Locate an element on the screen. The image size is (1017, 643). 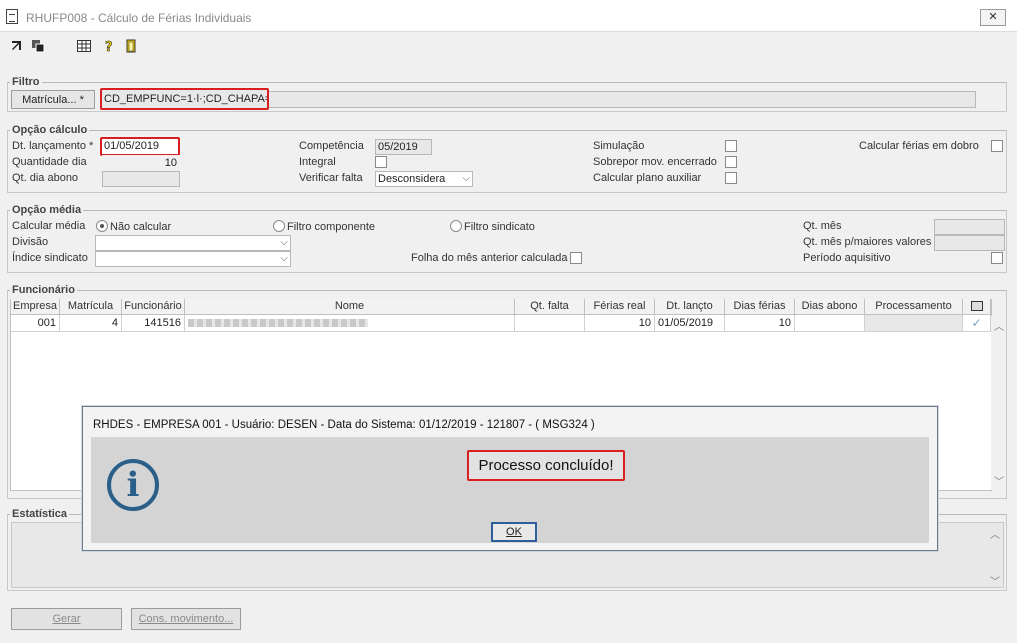
blurred-name is located at coordinates (278, 323).